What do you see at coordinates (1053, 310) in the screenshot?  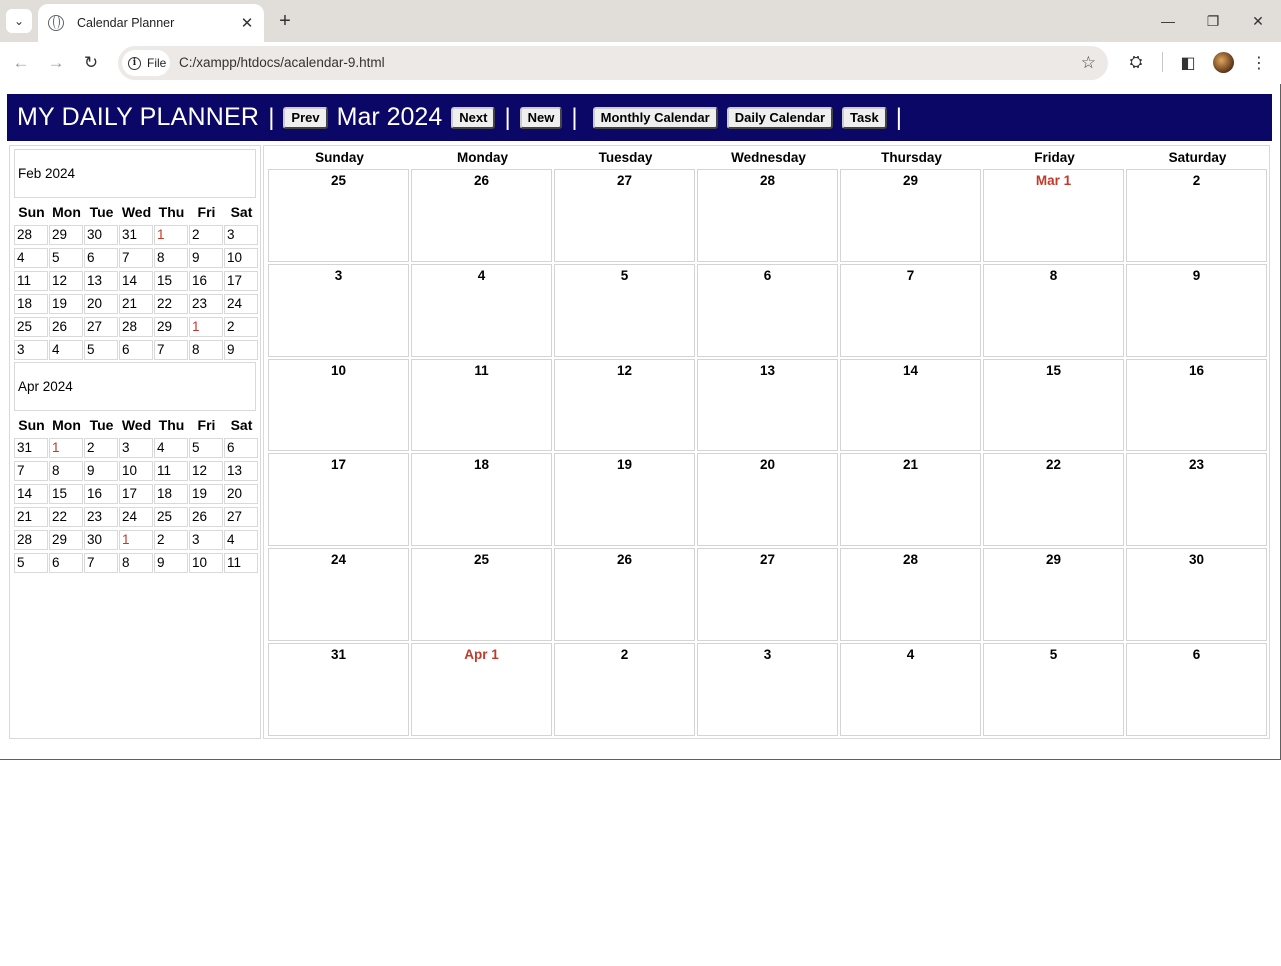 I see `day-cell: 8` at bounding box center [1053, 310].